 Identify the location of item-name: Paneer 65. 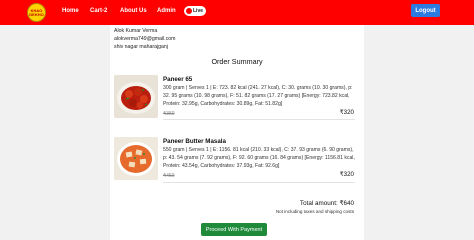
(178, 79).